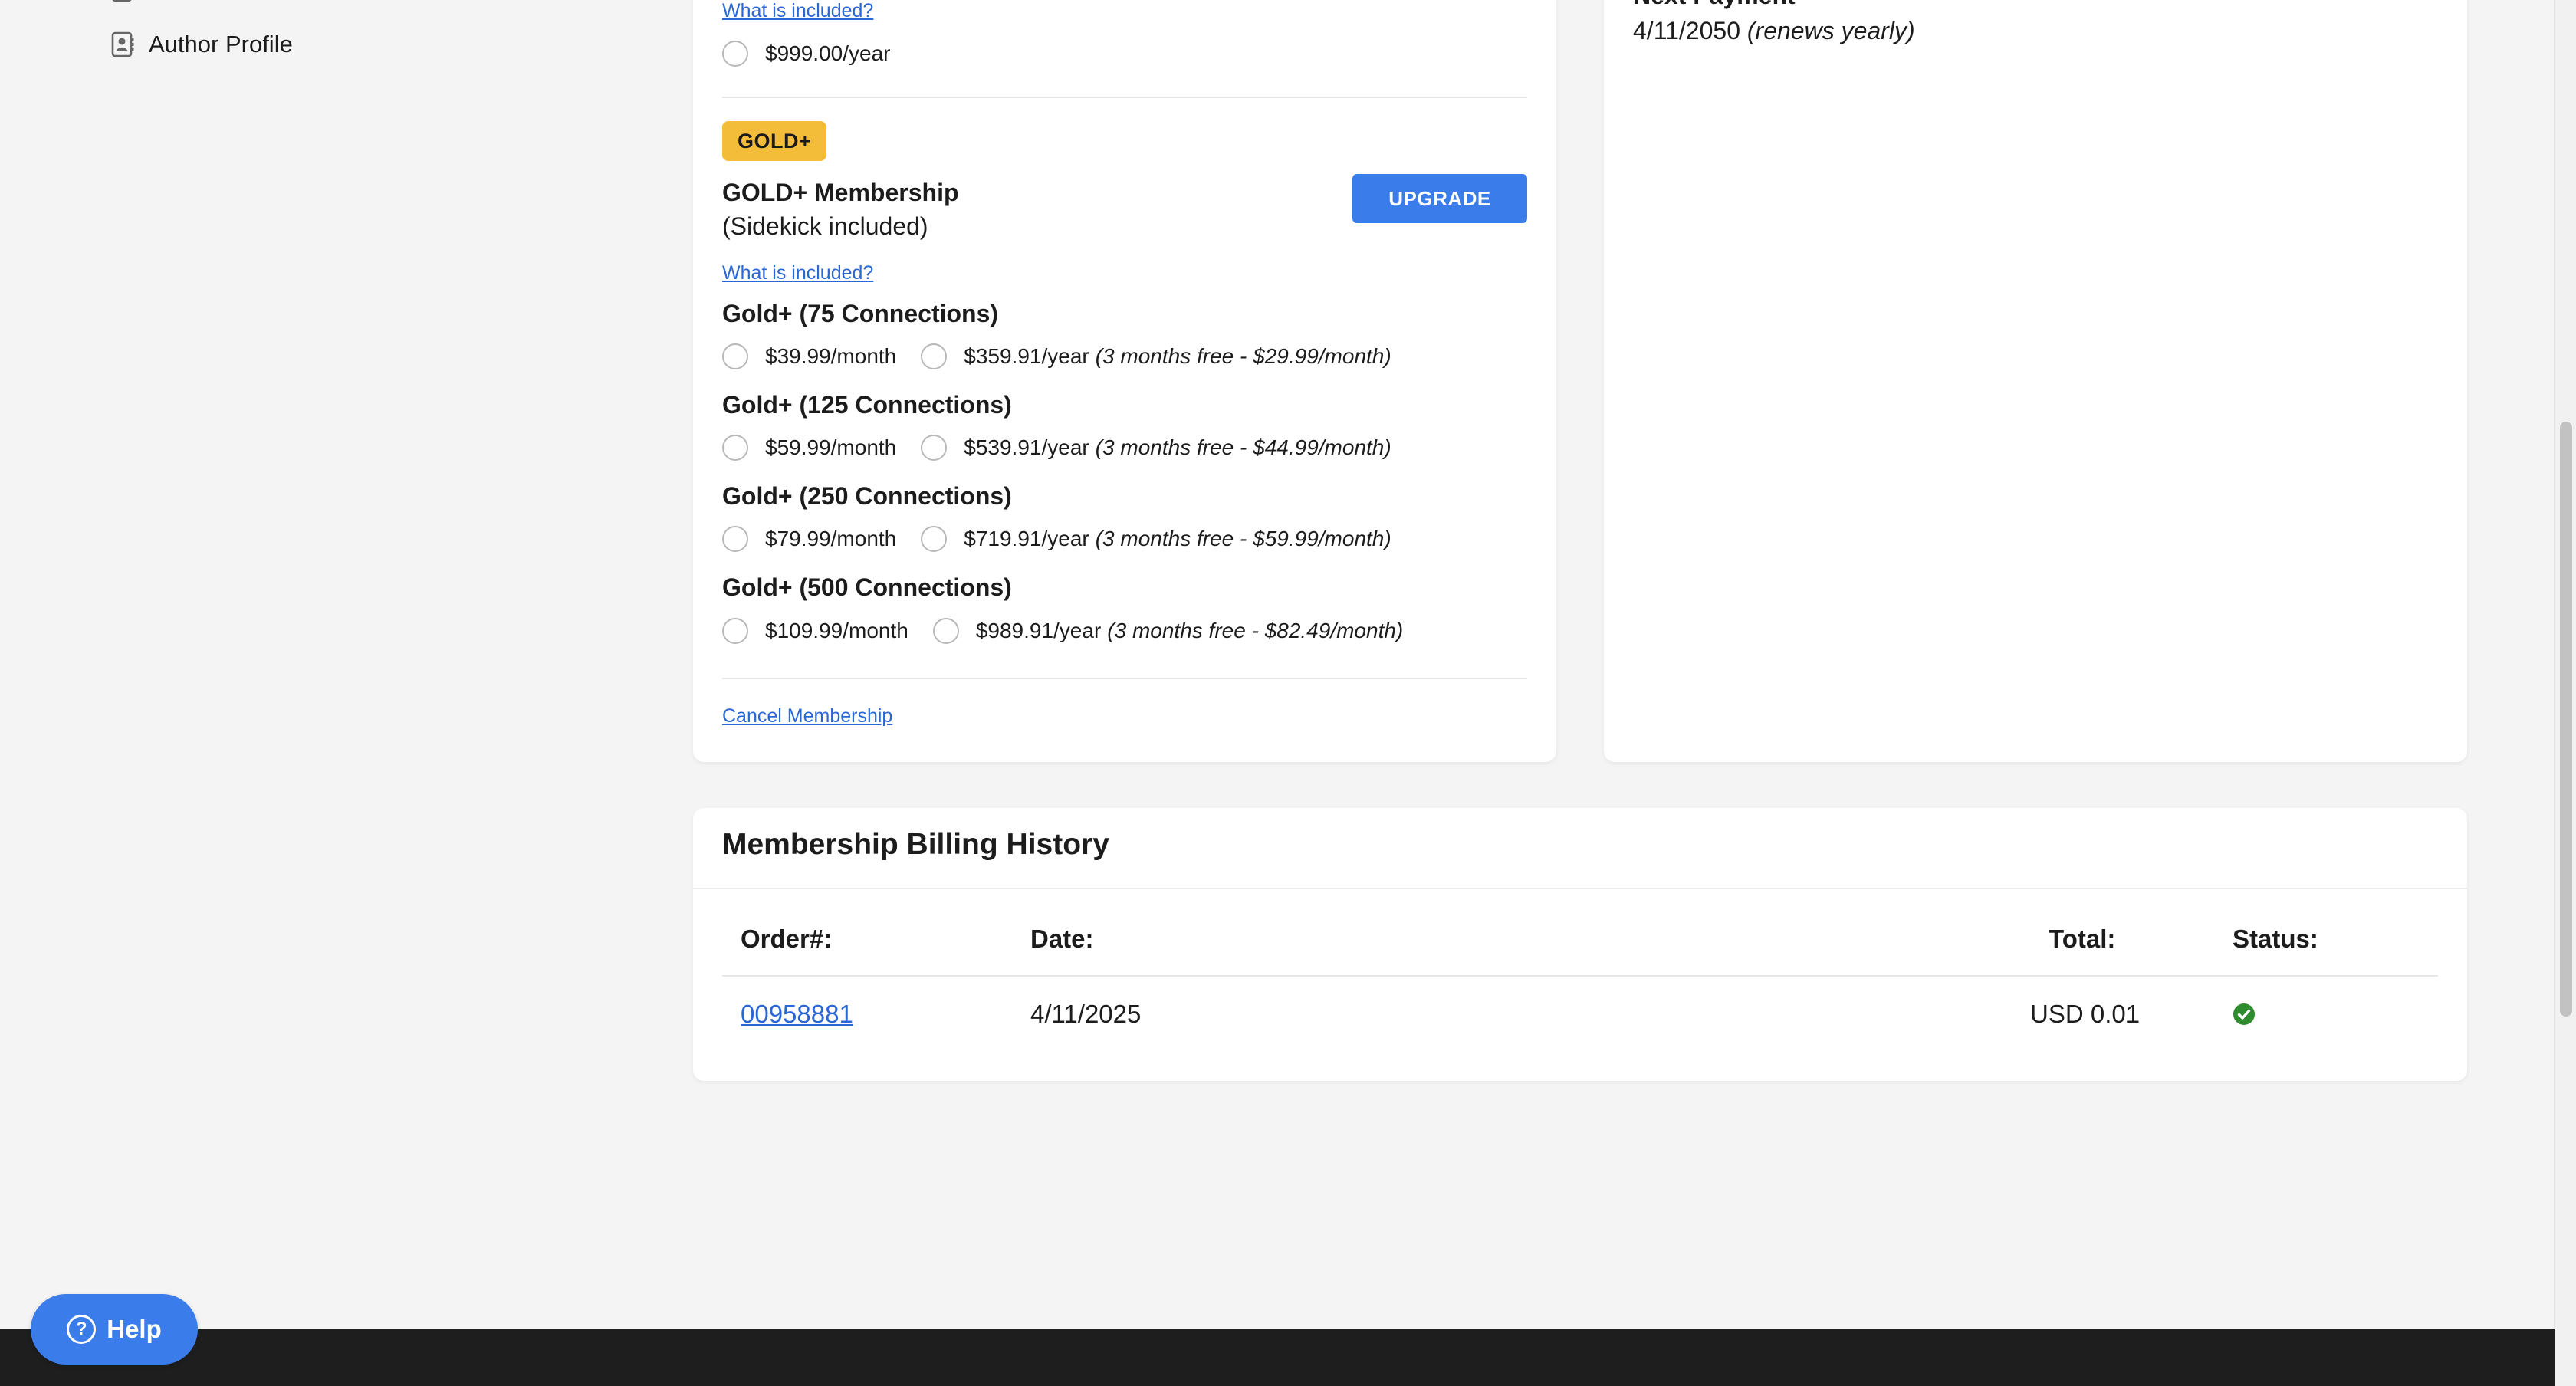 Image resolution: width=2576 pixels, height=1386 pixels. I want to click on section-title: Membership Billing History, so click(916, 844).